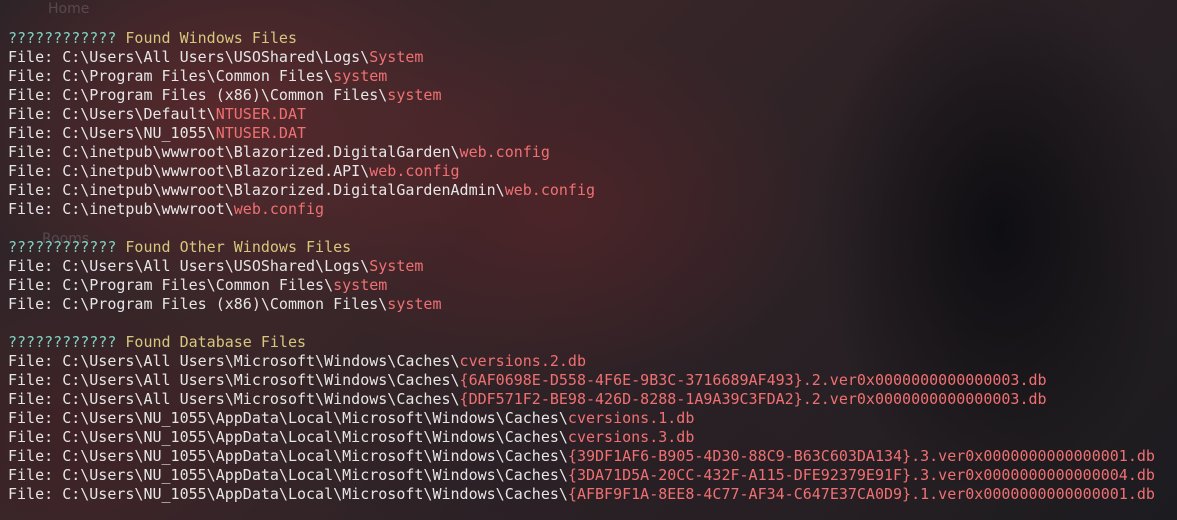 The image size is (1177, 520). Describe the element at coordinates (148, 209) in the screenshot. I see `file-dir: C:\inetpub\wwwroot\` at that location.